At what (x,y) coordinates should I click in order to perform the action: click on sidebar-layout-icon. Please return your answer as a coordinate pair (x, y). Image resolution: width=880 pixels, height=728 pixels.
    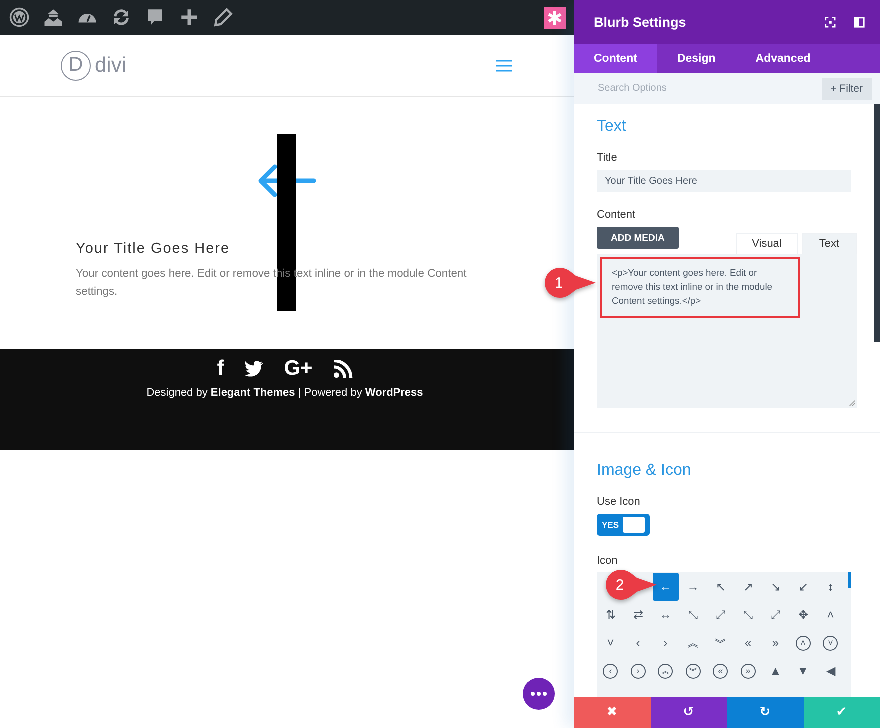
    Looking at the image, I should click on (859, 22).